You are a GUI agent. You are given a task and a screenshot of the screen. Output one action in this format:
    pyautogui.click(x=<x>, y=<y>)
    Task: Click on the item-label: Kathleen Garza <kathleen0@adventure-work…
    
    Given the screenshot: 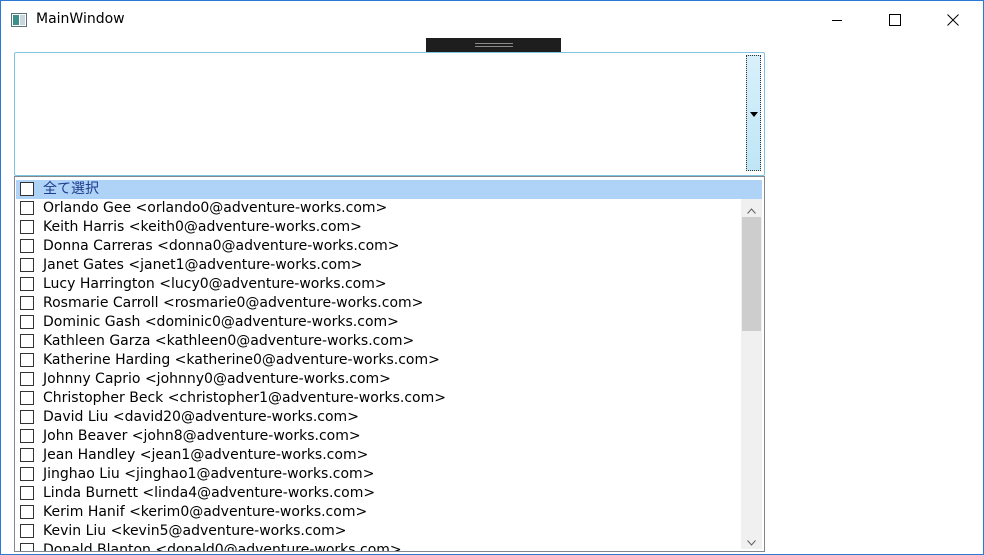 What is the action you would take?
    pyautogui.click(x=229, y=341)
    